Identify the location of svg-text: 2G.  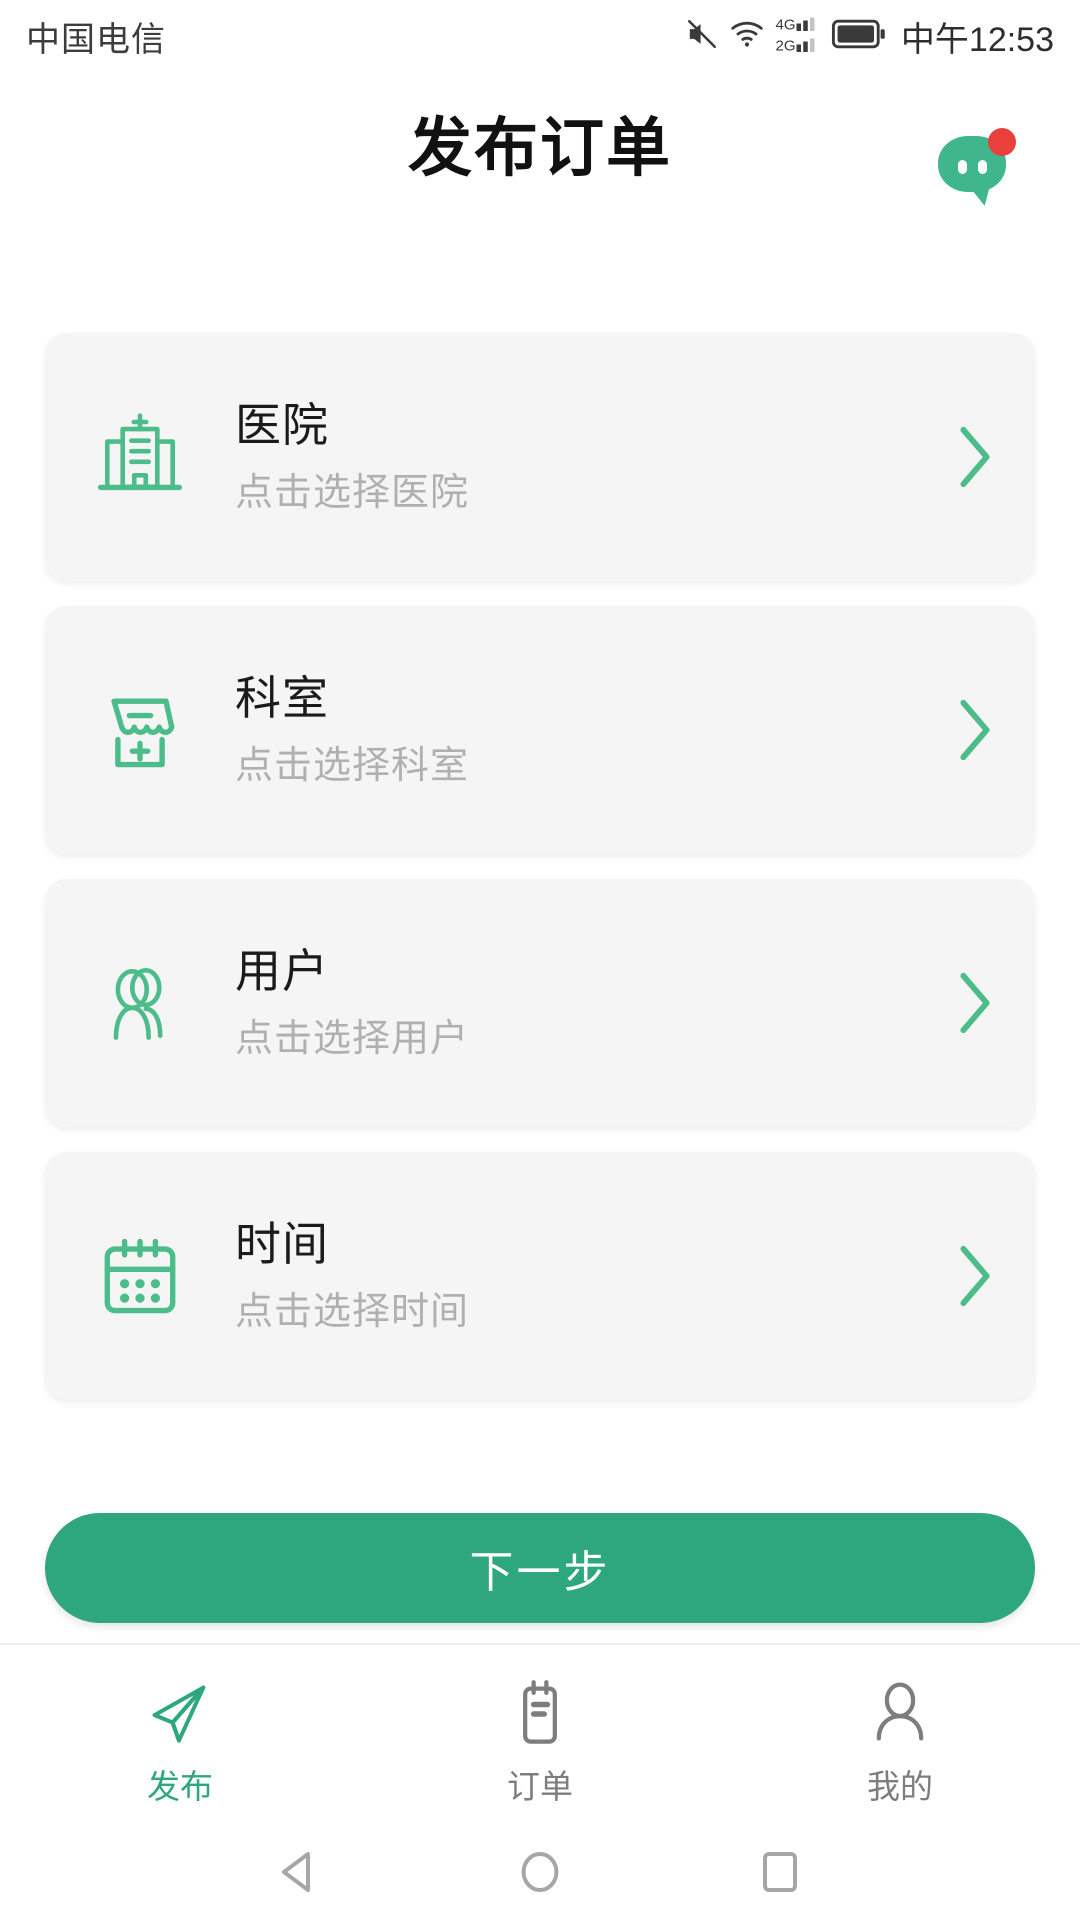
(785, 45).